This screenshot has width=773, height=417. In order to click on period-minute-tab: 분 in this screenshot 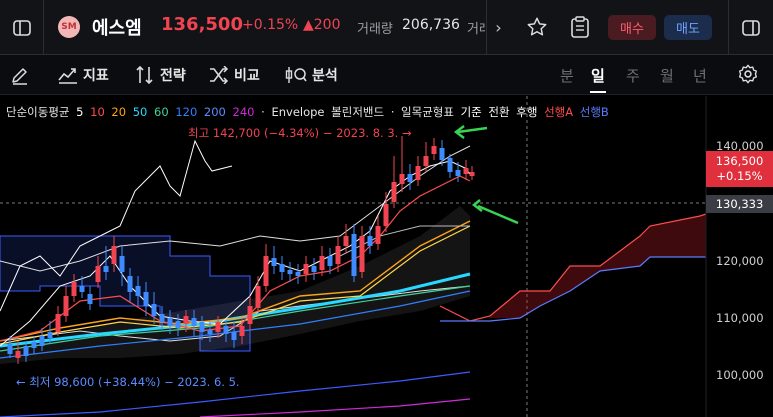, I will do `click(567, 75)`.